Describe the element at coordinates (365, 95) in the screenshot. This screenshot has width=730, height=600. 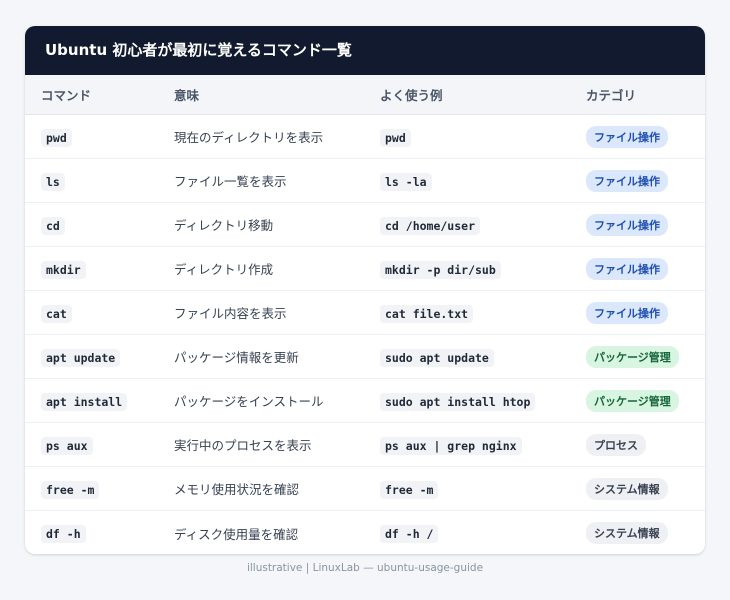
I see `table-header: コマンド 意味 よく使う例 カテゴリ` at that location.